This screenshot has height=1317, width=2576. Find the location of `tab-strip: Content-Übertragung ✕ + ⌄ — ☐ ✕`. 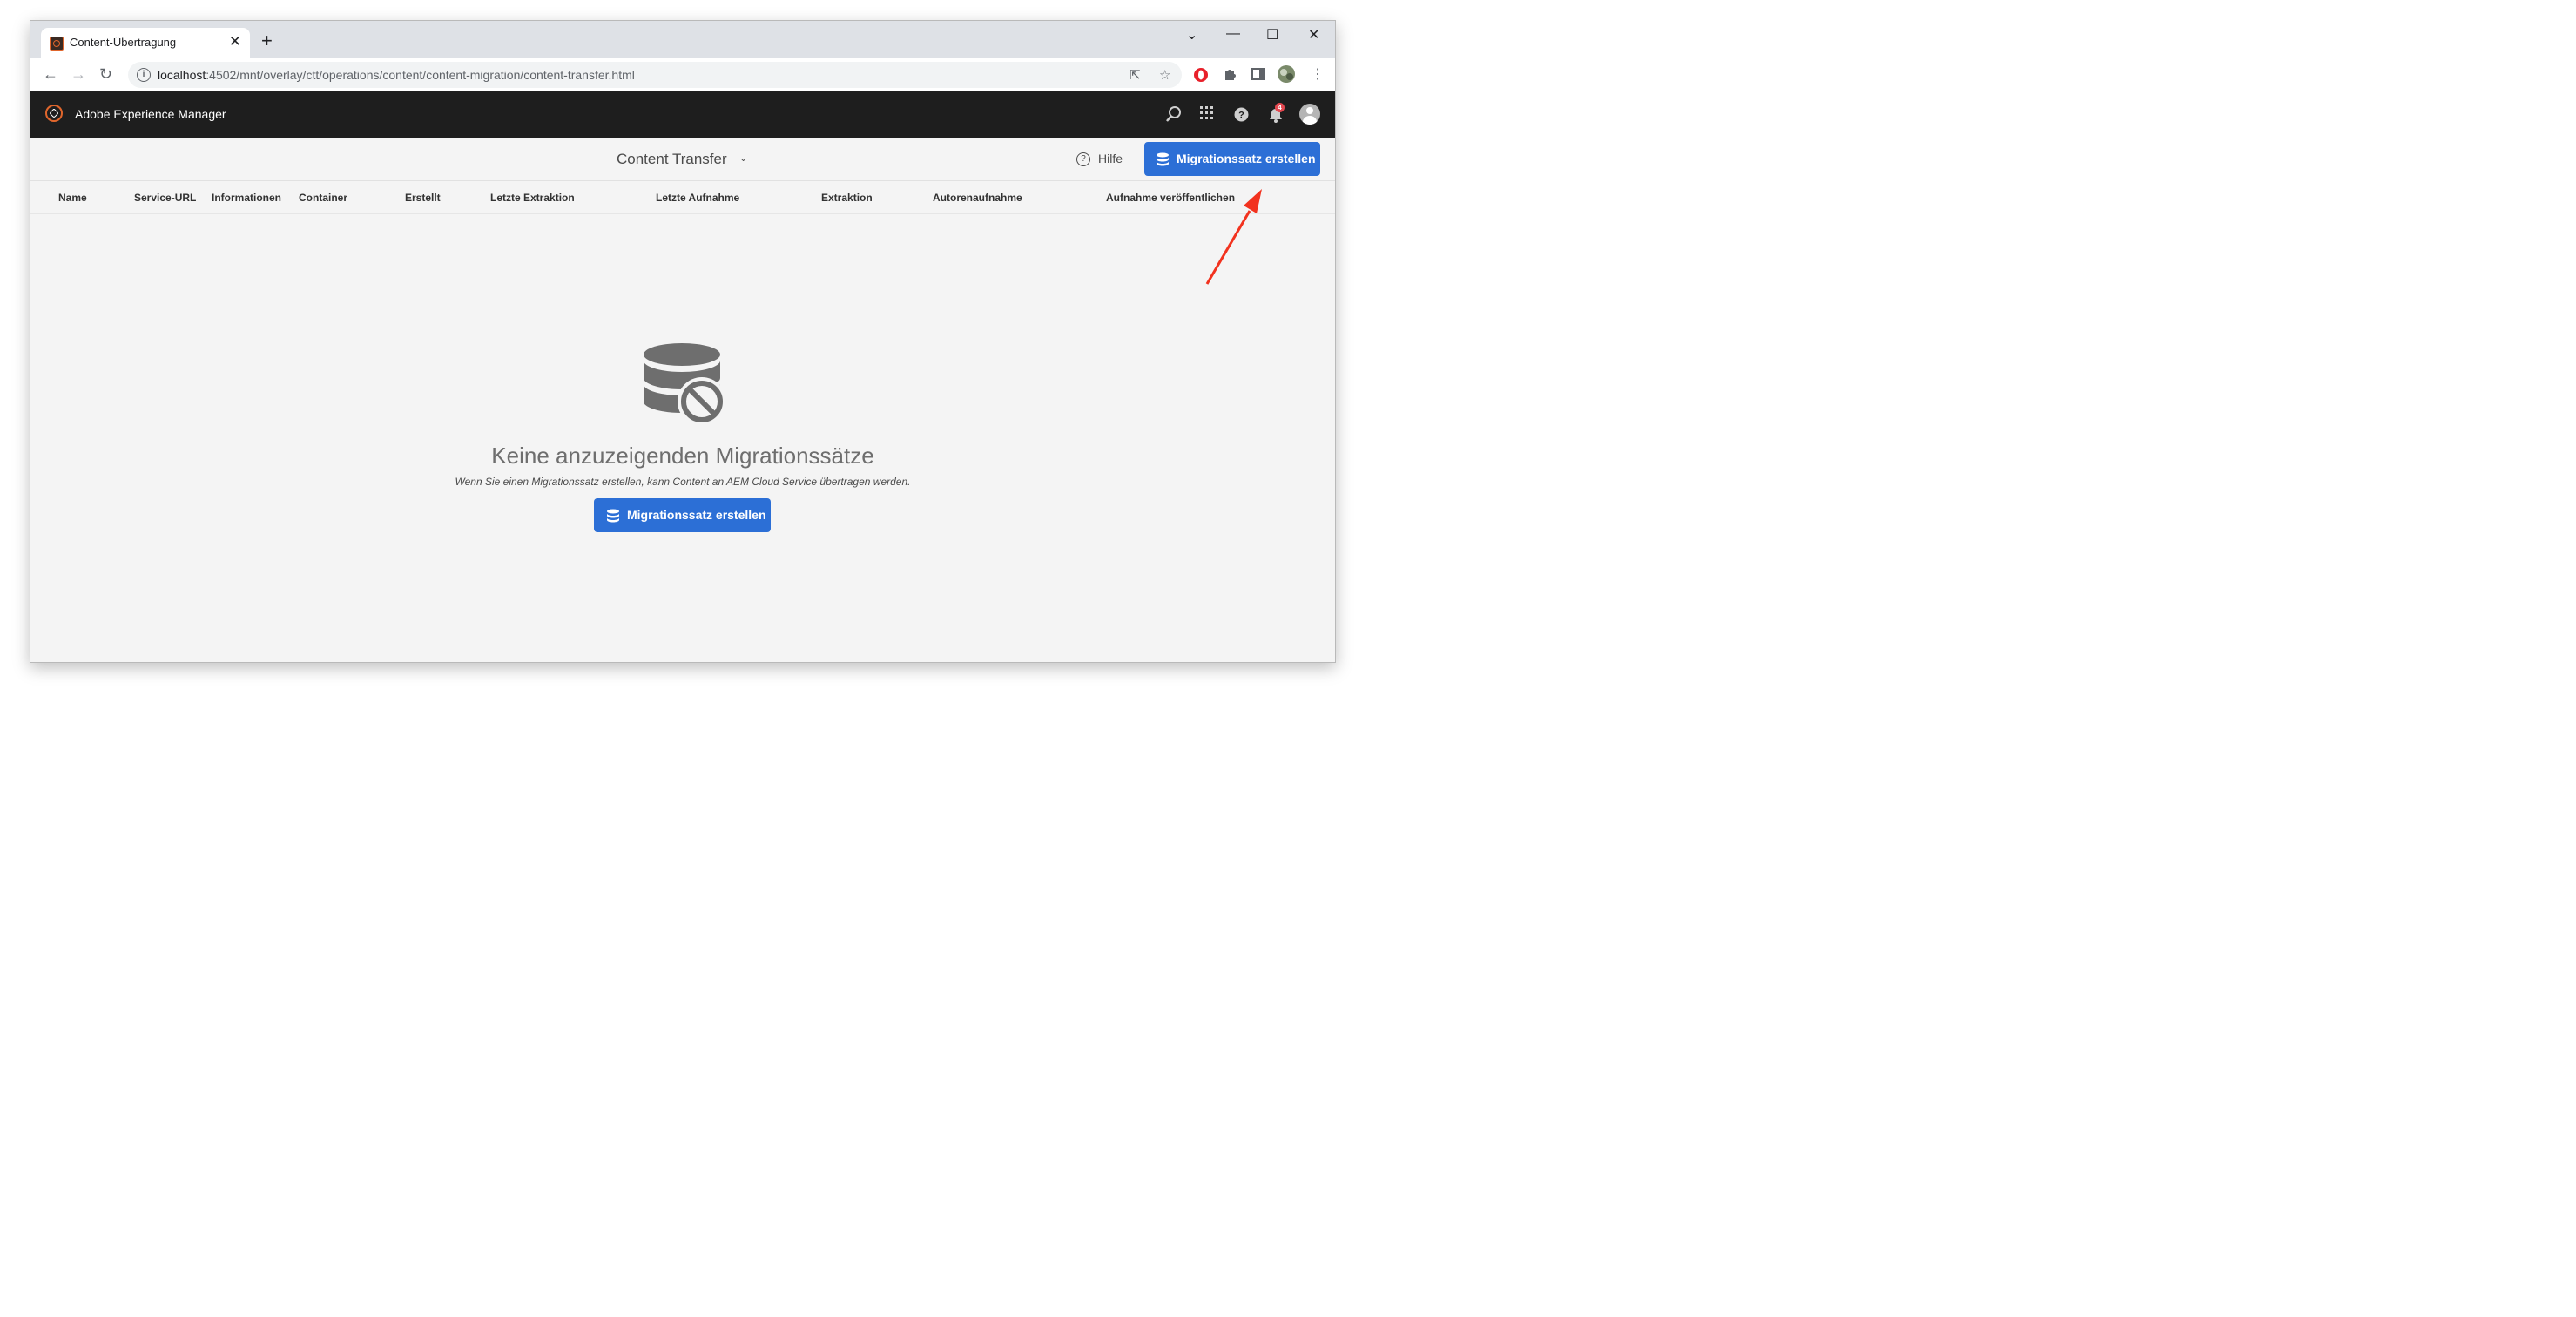

tab-strip: Content-Übertragung ✕ + ⌄ — ☐ ✕ is located at coordinates (683, 39).